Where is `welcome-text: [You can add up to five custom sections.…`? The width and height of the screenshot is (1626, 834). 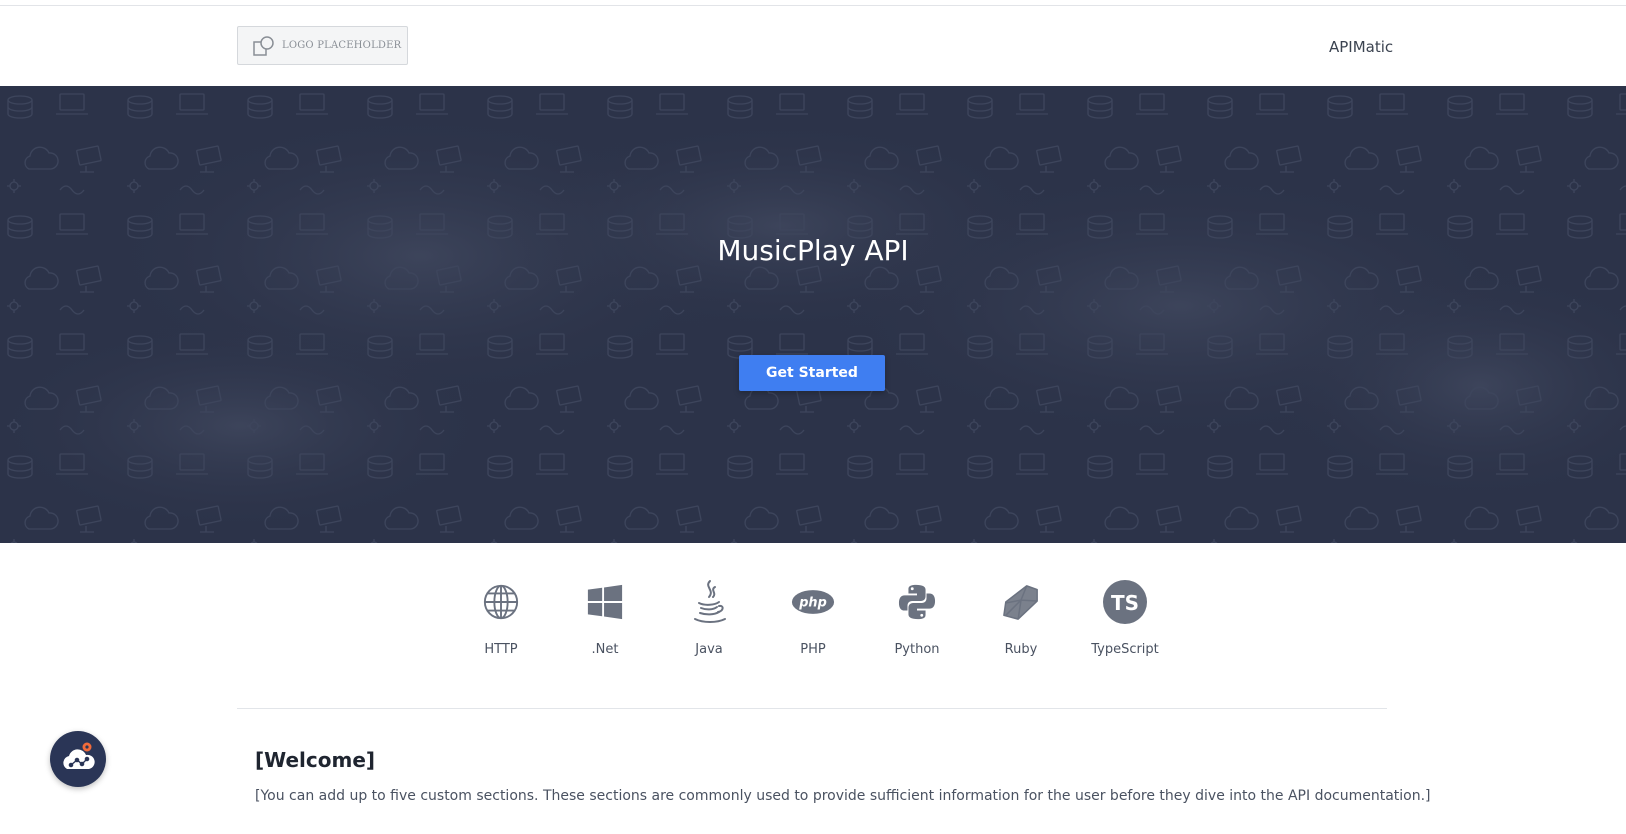 welcome-text: [You can add up to five custom sections.… is located at coordinates (843, 796).